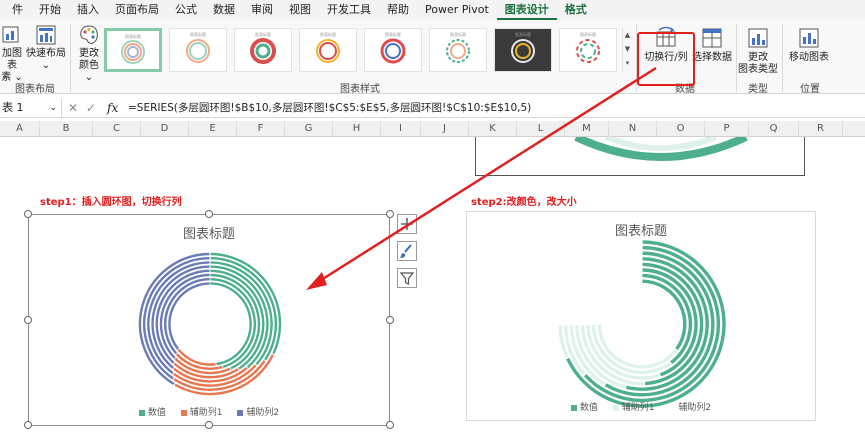 This screenshot has width=865, height=433. I want to click on tab-insert: 插入, so click(88, 10).